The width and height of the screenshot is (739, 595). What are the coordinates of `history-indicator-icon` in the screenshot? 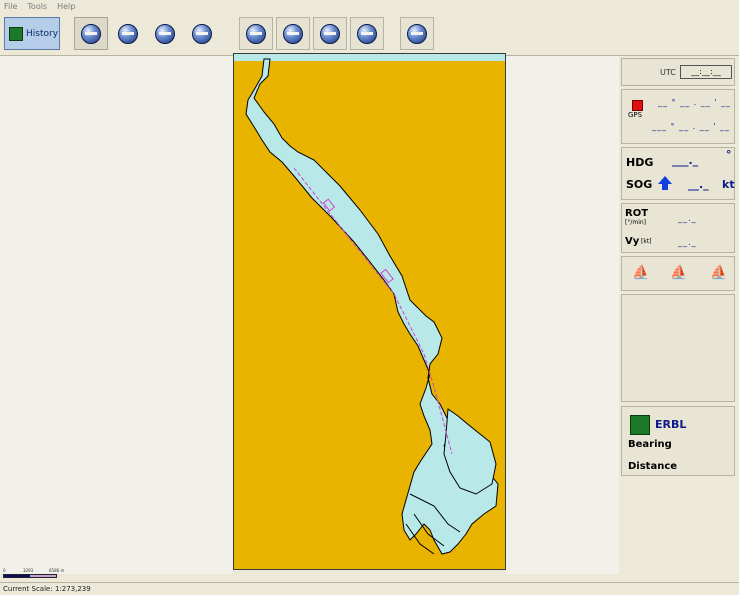 It's located at (16, 33).